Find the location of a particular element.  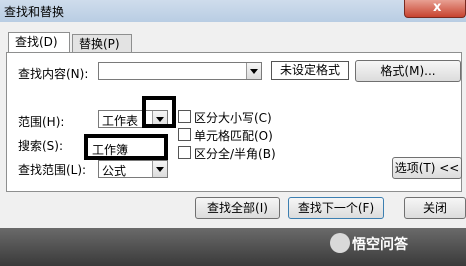

format-status-preview: 未设定格式 is located at coordinates (310, 70).